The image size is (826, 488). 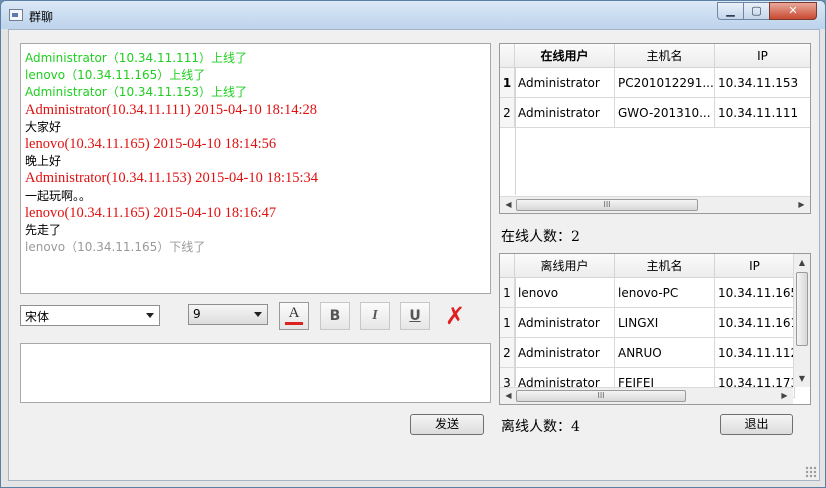 I want to click on table-header: 在线用户 主机名 IP, so click(x=655, y=56).